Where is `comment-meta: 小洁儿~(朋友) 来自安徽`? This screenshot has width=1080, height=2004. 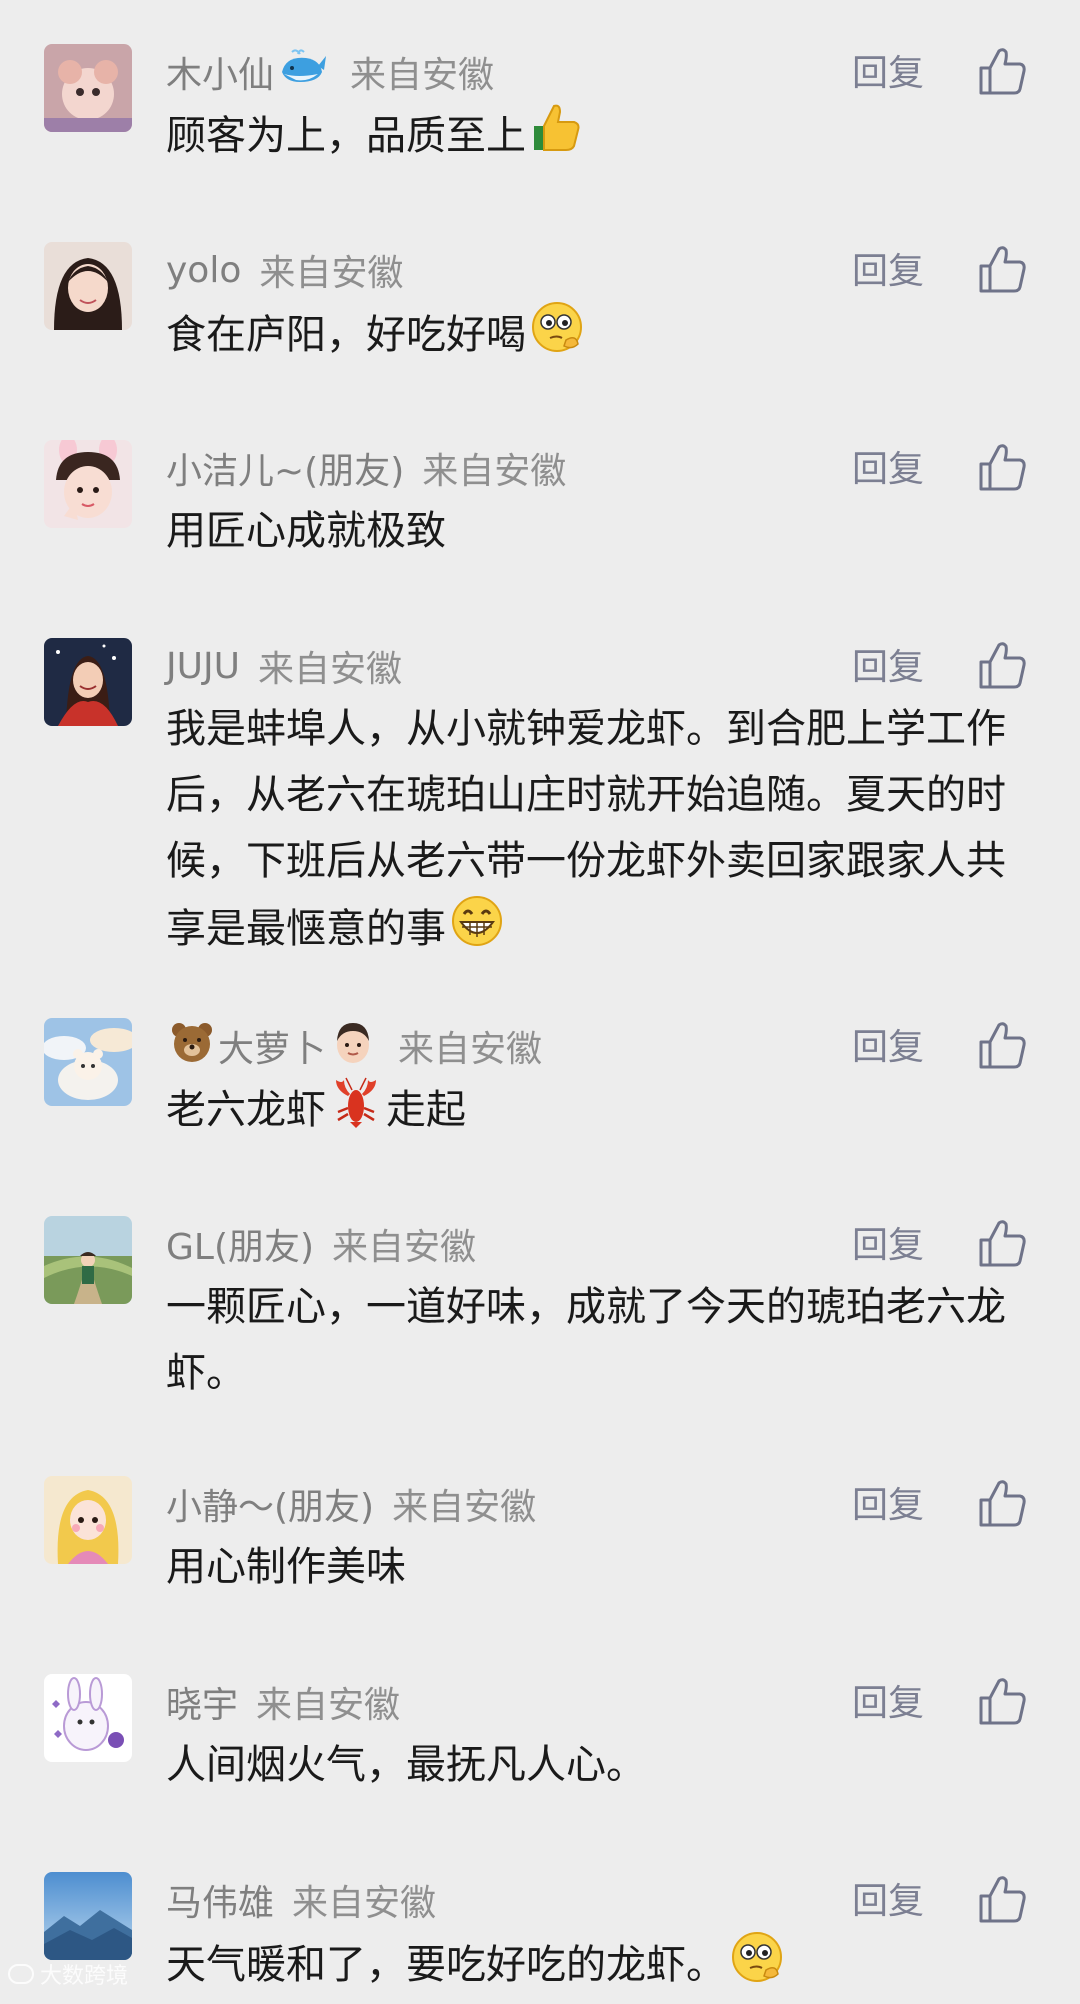 comment-meta: 小洁儿~(朋友) 来自安徽 is located at coordinates (366, 468).